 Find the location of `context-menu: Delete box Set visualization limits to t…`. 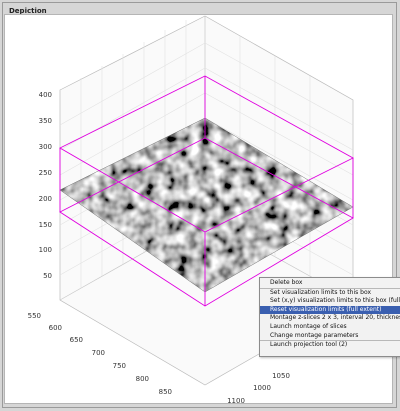

context-menu: Delete box Set visualization limits to t… is located at coordinates (329, 317).